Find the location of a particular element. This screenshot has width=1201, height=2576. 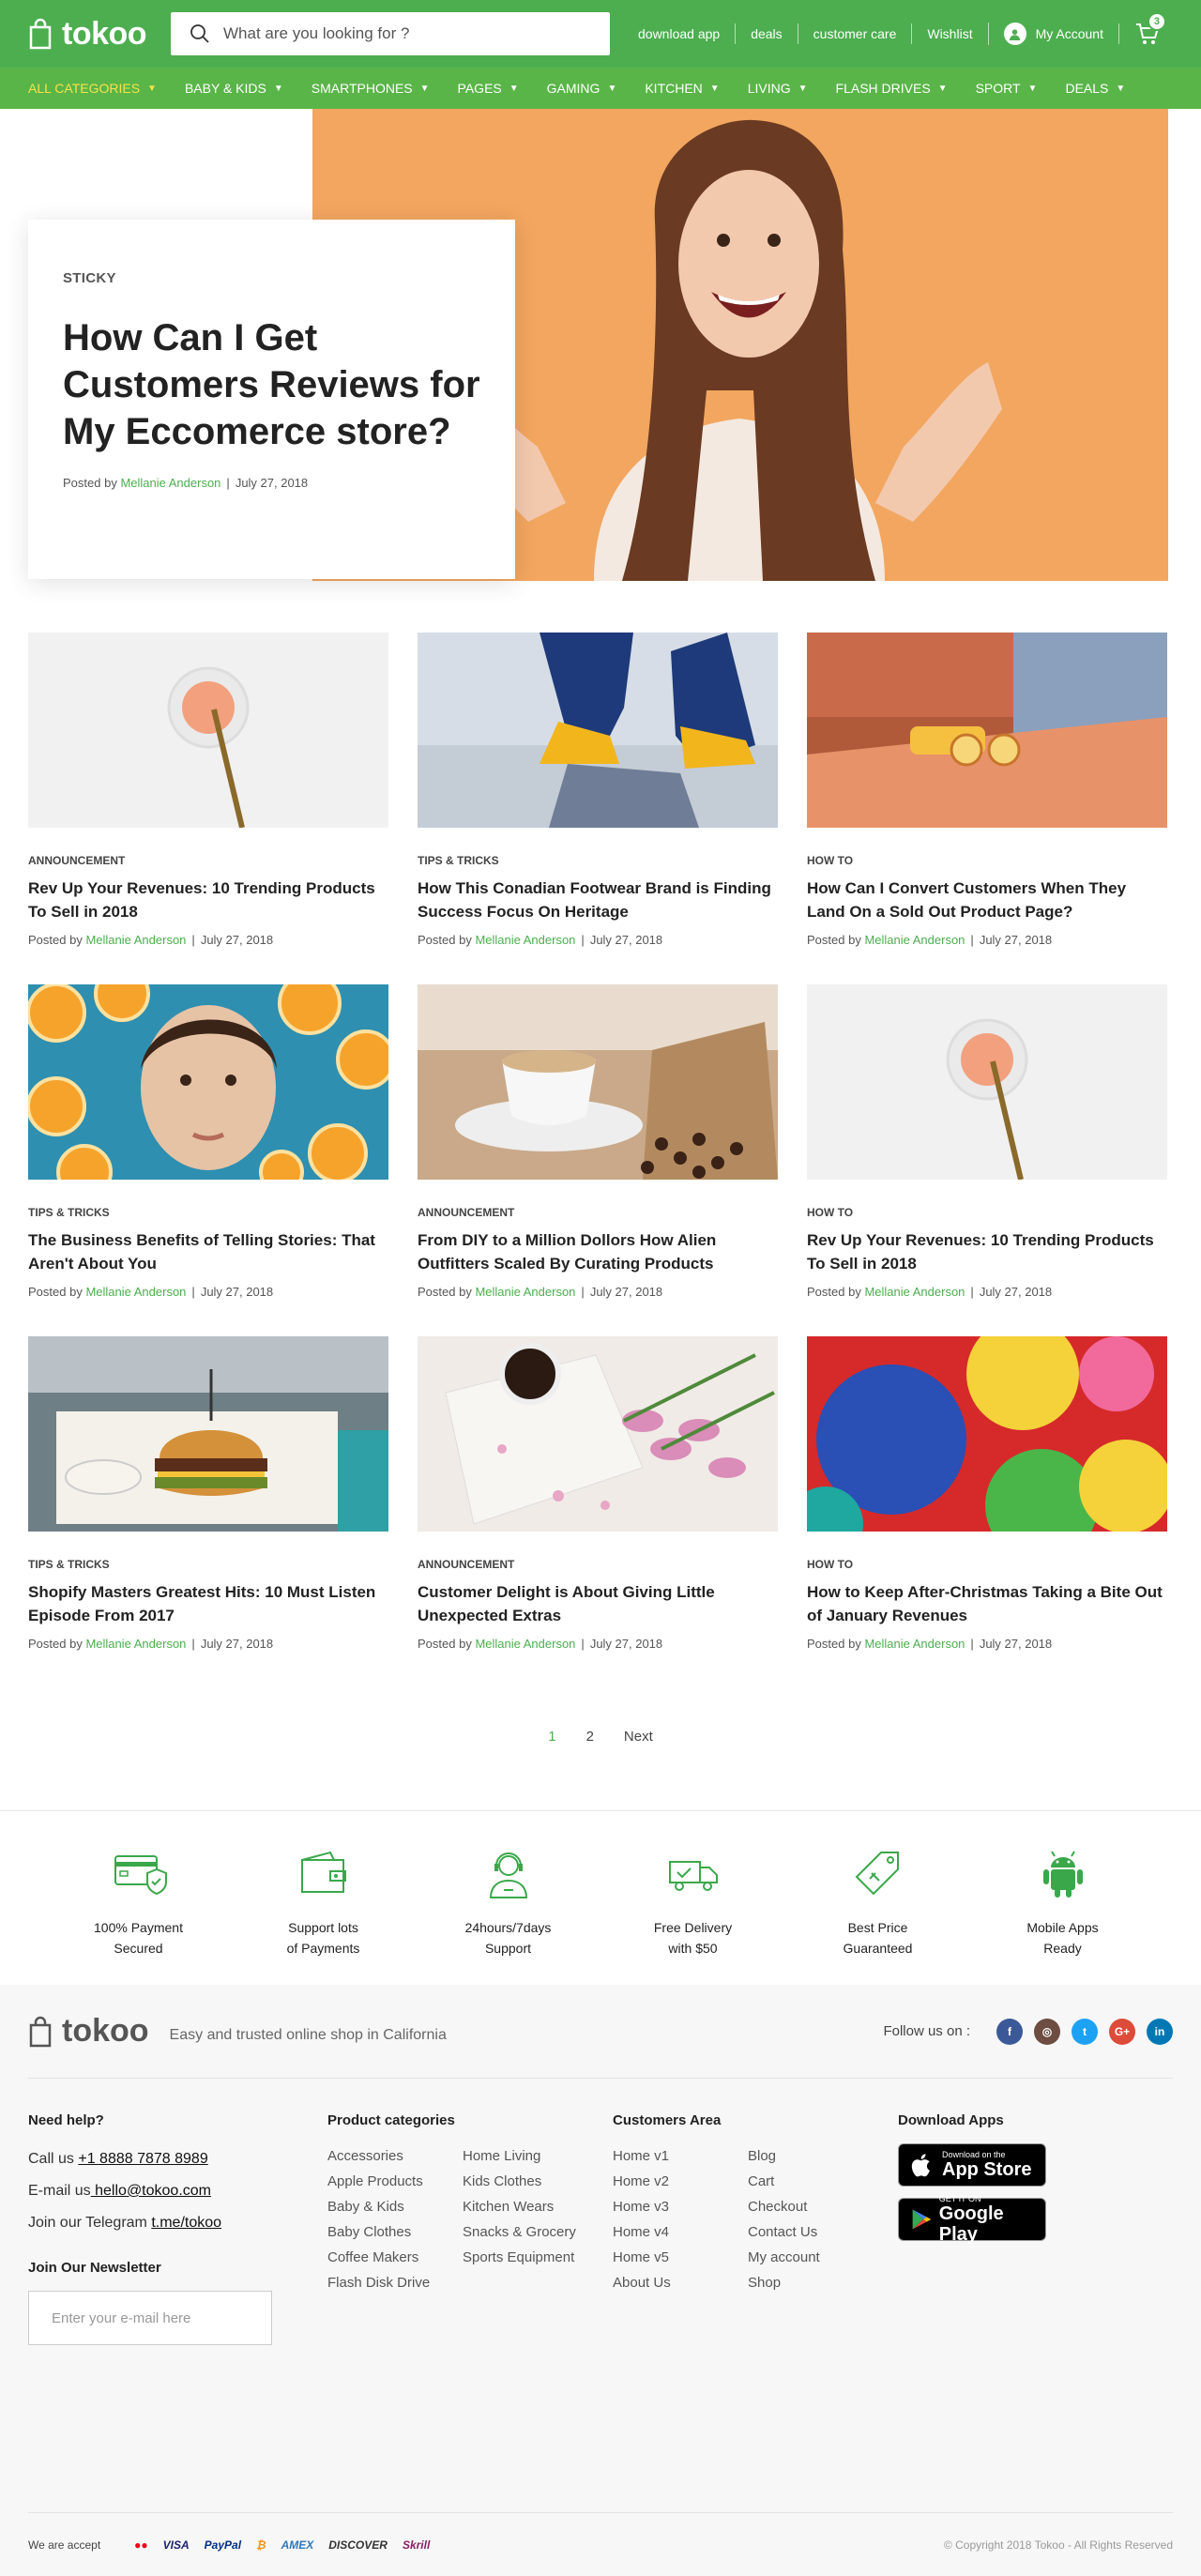

cart-button: 3 is located at coordinates (1141, 28).